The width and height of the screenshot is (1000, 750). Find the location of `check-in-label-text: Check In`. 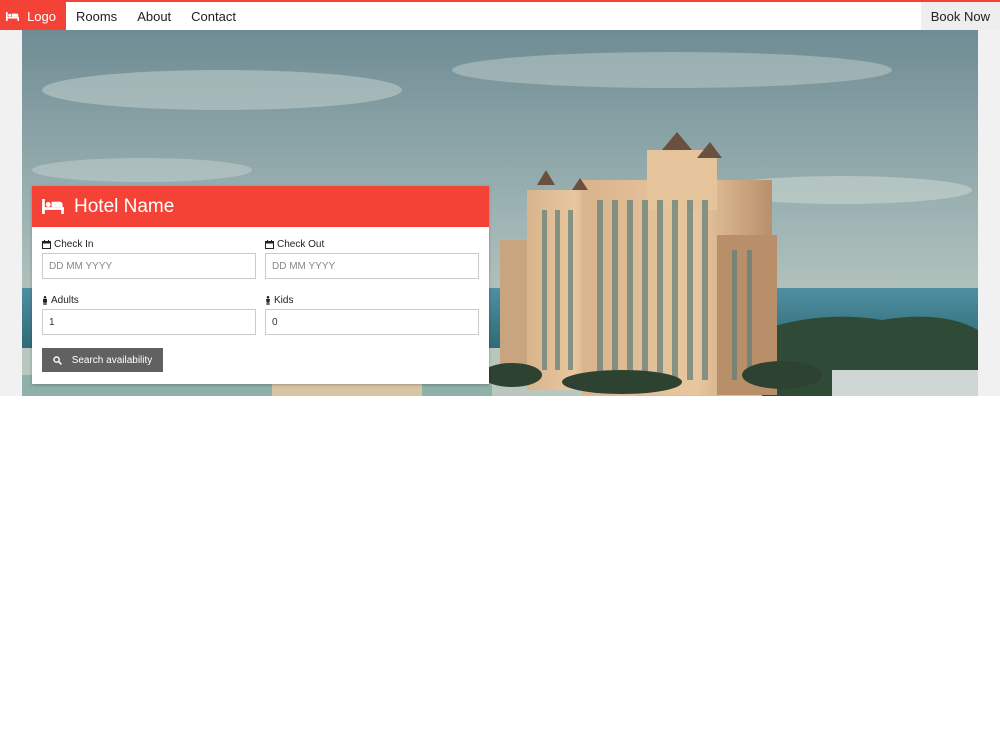

check-in-label-text: Check In is located at coordinates (74, 244).